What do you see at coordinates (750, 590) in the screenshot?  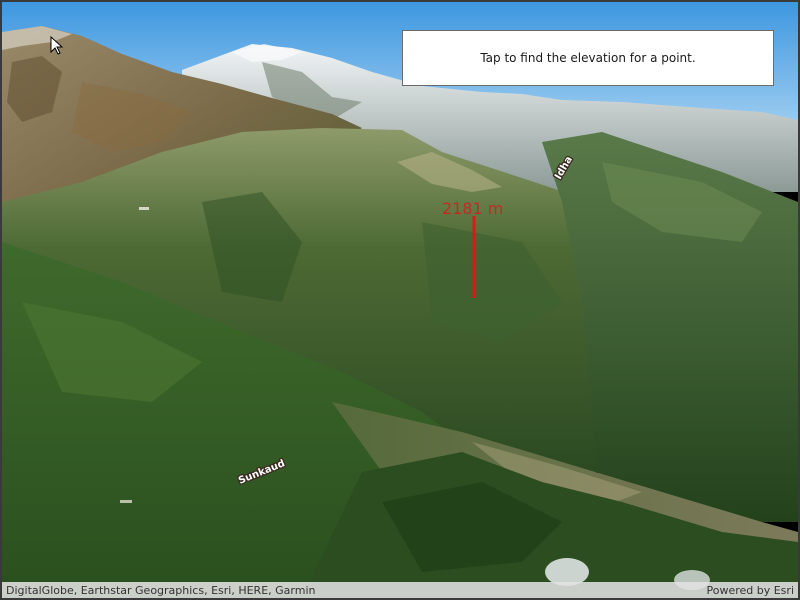 I see `powered-by-label: Powered by Esri` at bounding box center [750, 590].